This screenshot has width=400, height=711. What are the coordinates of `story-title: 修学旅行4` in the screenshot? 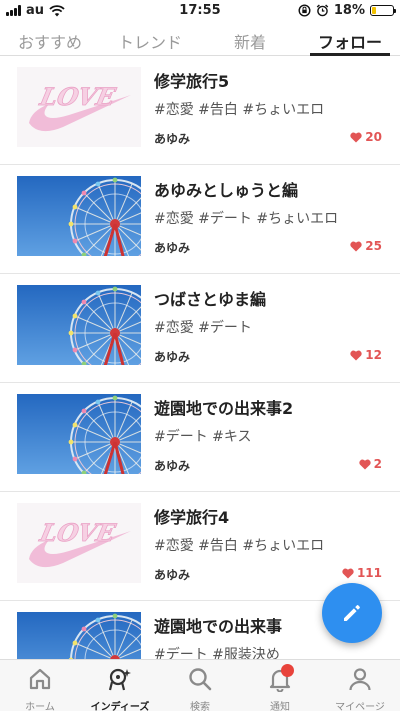 It's located at (192, 517).